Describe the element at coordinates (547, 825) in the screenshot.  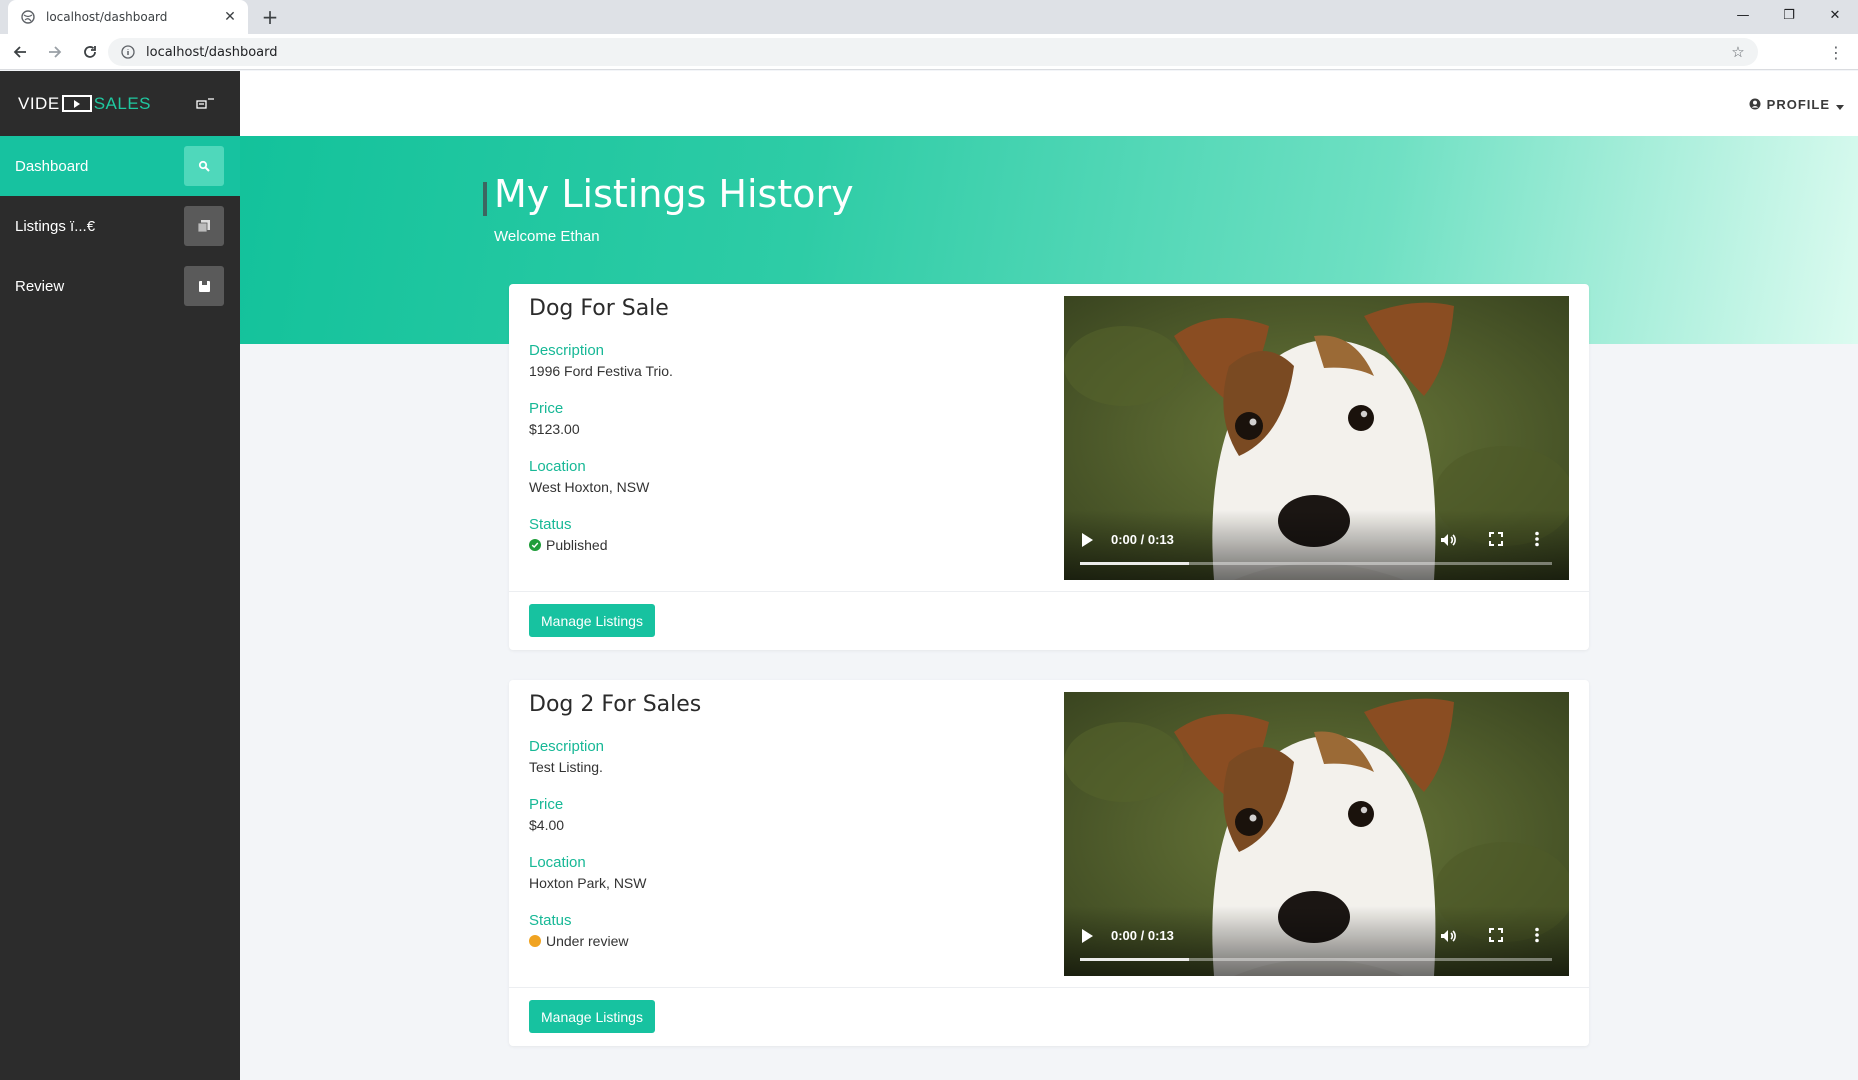
I see `price-value: $4.00` at that location.